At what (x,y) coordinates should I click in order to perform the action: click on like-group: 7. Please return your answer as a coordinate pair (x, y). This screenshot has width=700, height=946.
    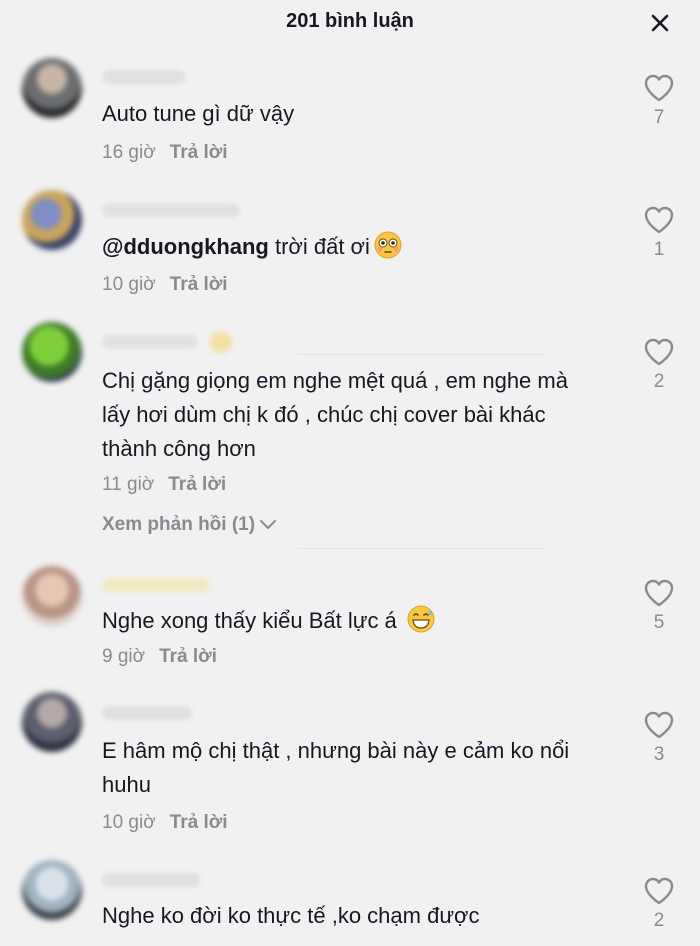
    Looking at the image, I should click on (659, 101).